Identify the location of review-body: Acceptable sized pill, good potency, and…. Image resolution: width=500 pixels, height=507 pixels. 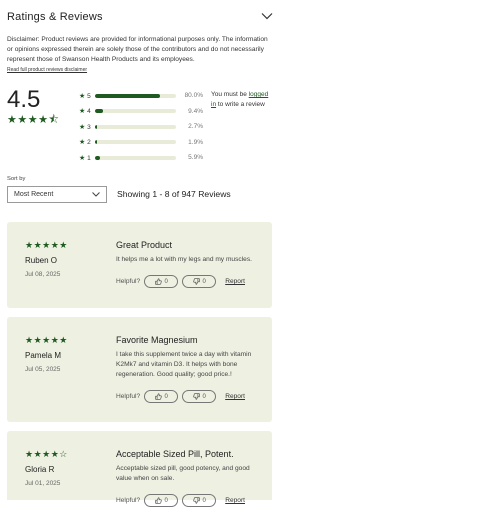
(183, 473).